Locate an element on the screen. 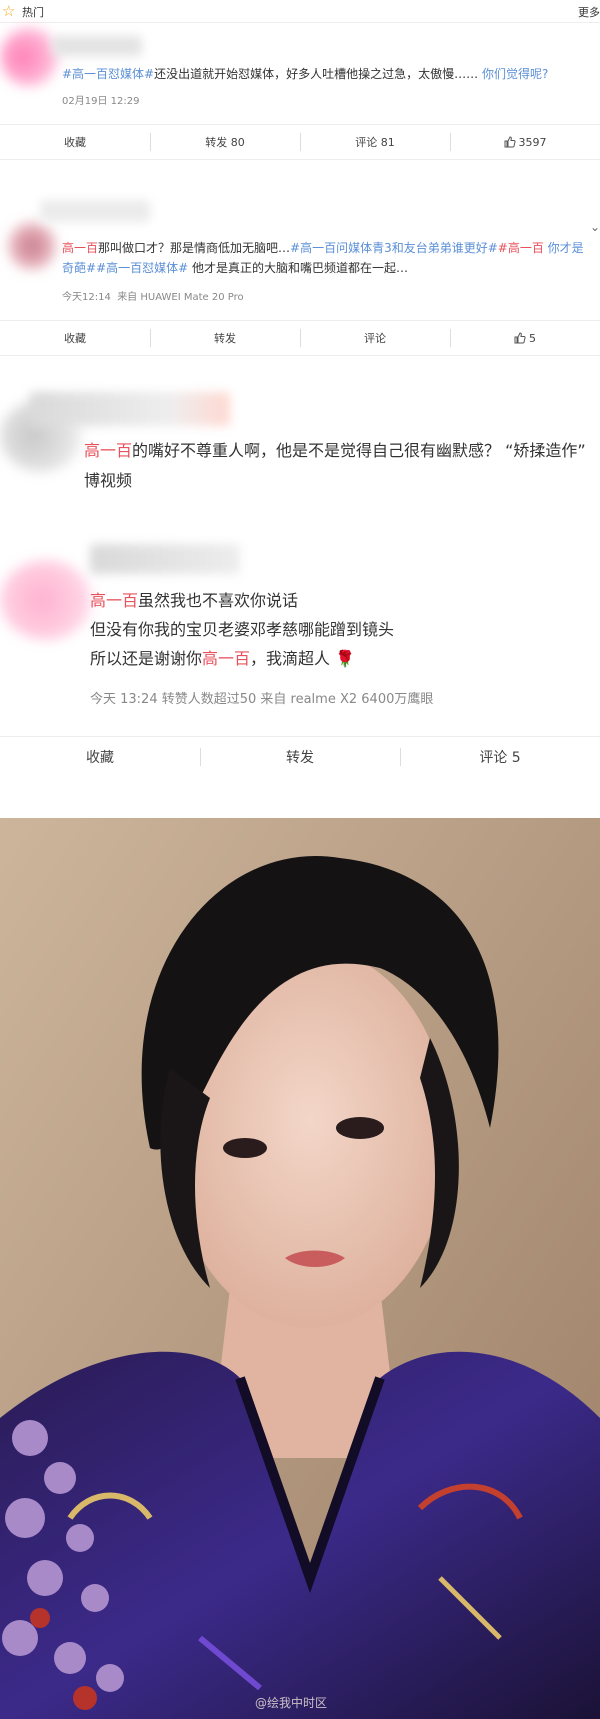 The image size is (600, 1719). post4-line3: 所以还是谢谢你高一百，我滴超人 🌹 is located at coordinates (223, 658).